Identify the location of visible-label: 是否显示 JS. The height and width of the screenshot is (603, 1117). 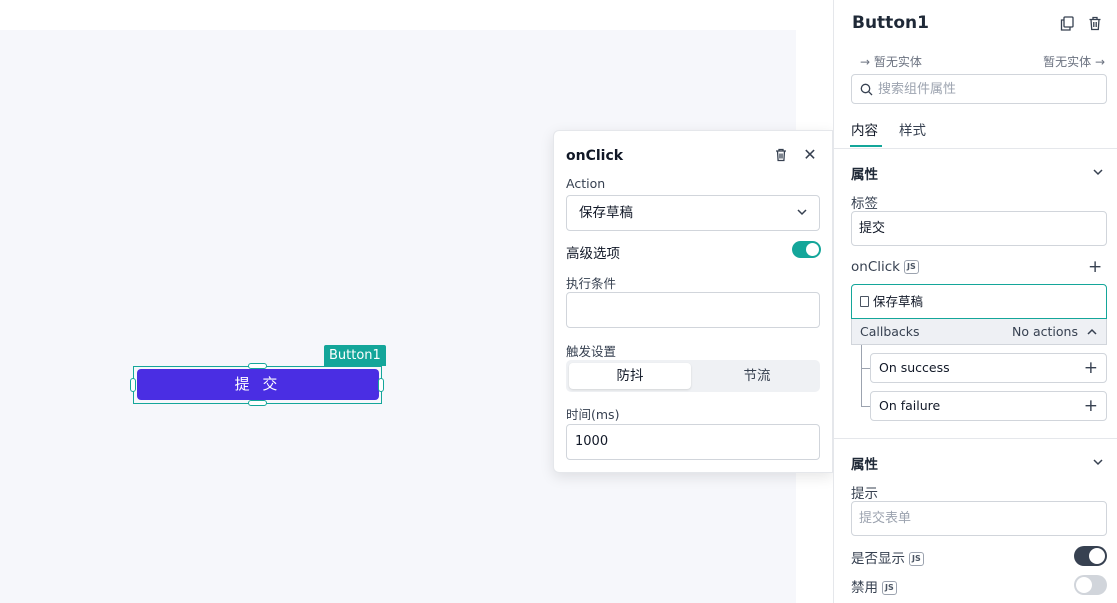
(887, 557).